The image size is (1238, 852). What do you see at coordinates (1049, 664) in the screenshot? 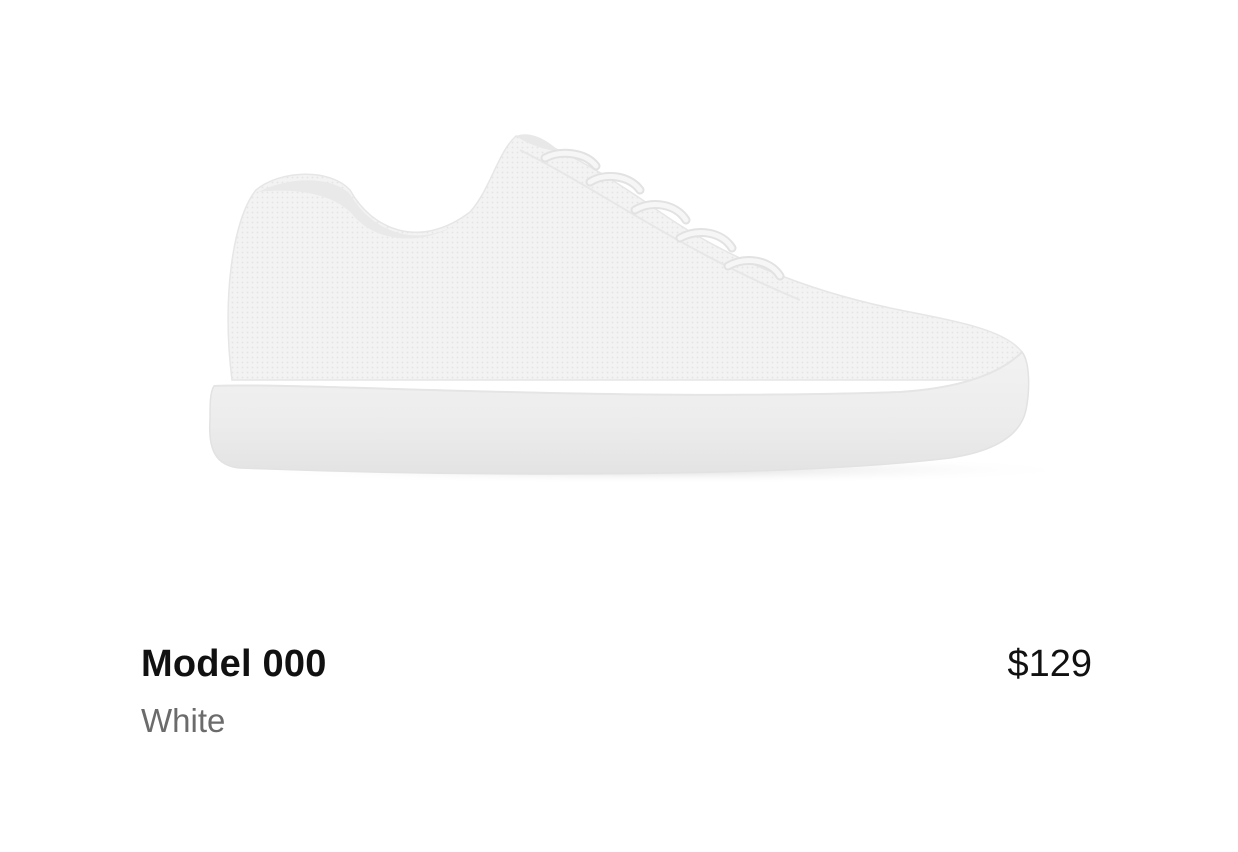
I see `product-price: $129` at bounding box center [1049, 664].